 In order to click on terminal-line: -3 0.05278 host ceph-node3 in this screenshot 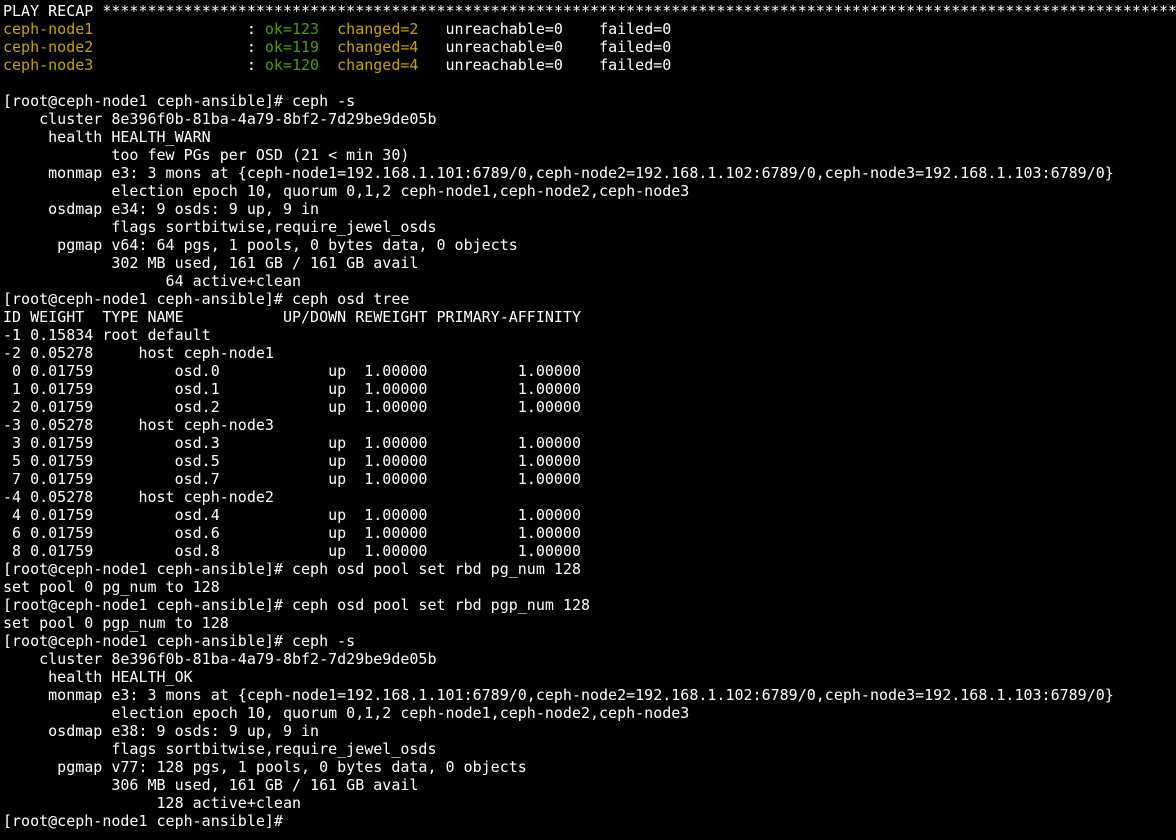, I will do `click(138, 425)`.